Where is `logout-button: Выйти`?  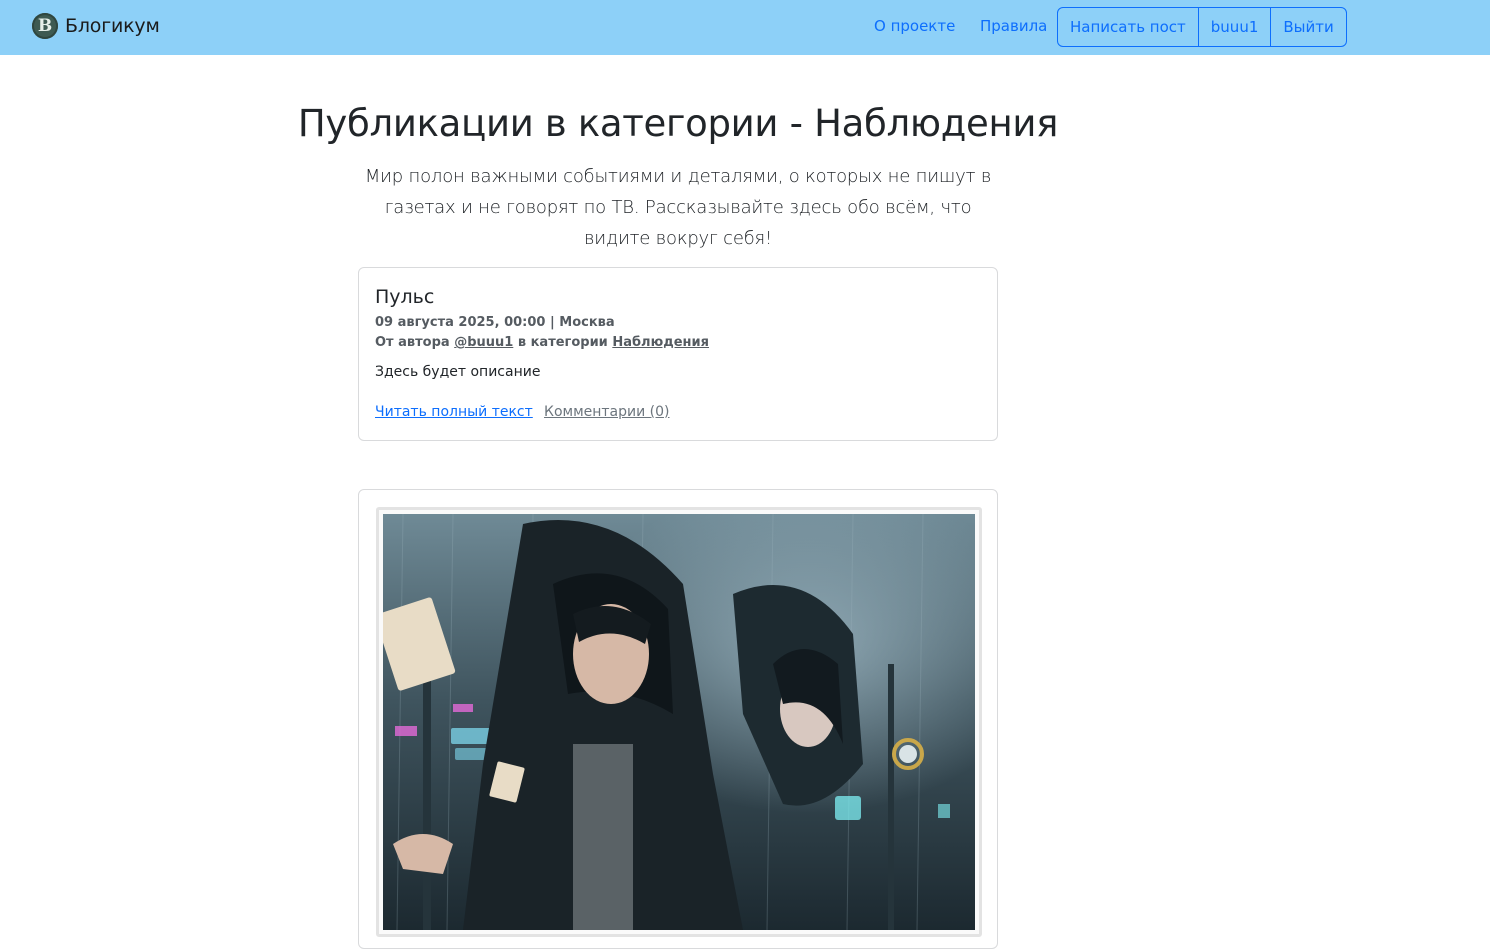
logout-button: Выйти is located at coordinates (1307, 27).